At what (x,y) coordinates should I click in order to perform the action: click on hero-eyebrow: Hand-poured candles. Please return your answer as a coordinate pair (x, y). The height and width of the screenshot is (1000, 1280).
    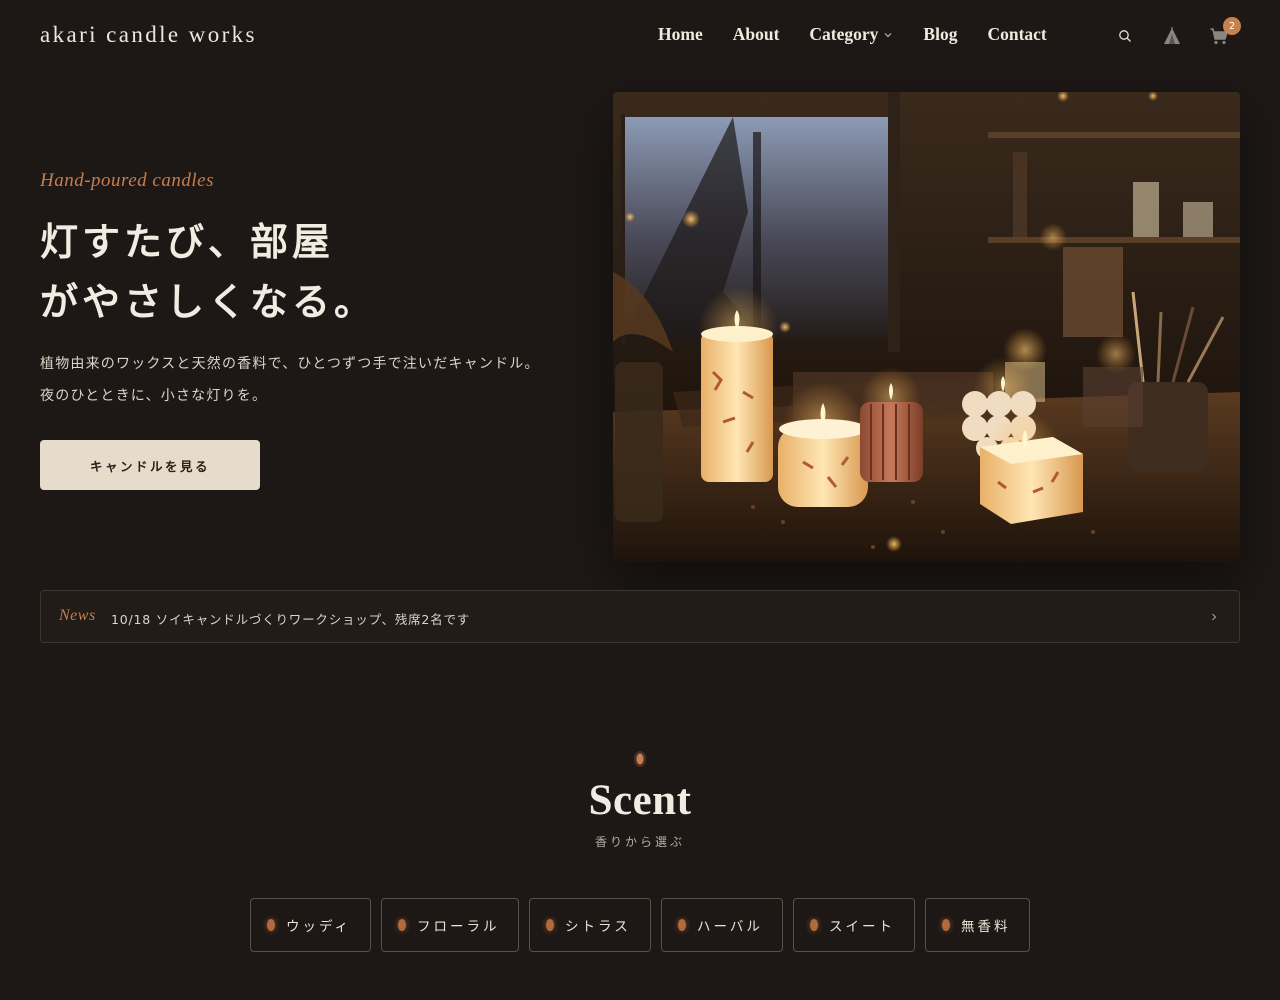
    Looking at the image, I should click on (127, 180).